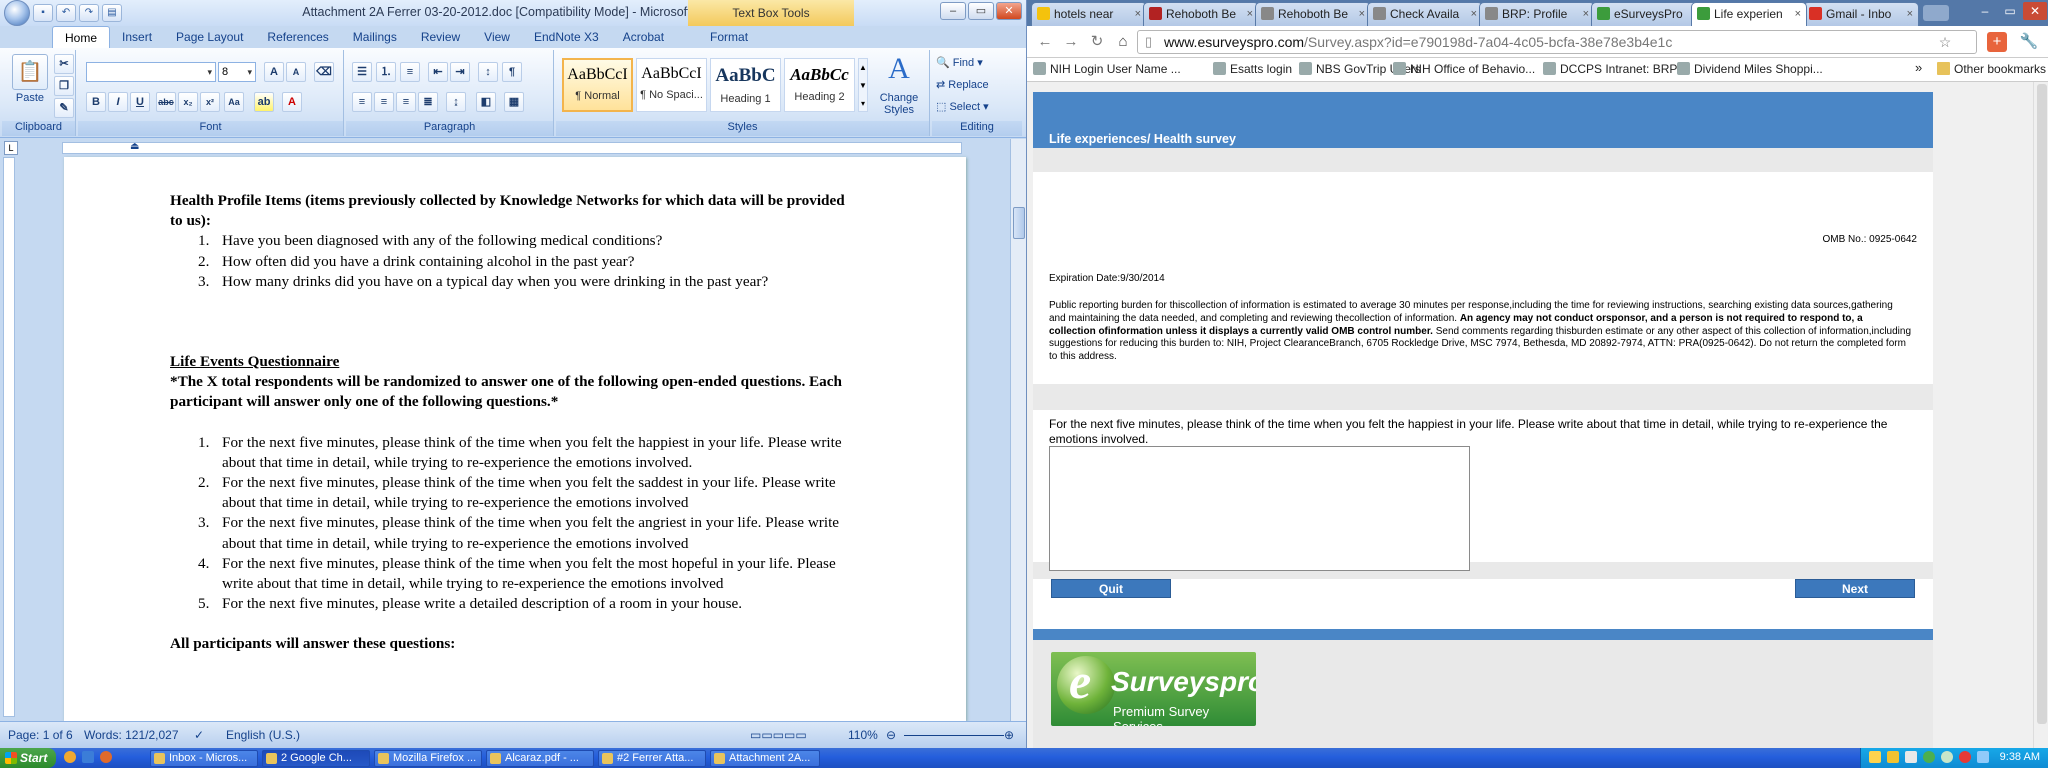  What do you see at coordinates (274, 72) in the screenshot?
I see `grow-font-icon: A` at bounding box center [274, 72].